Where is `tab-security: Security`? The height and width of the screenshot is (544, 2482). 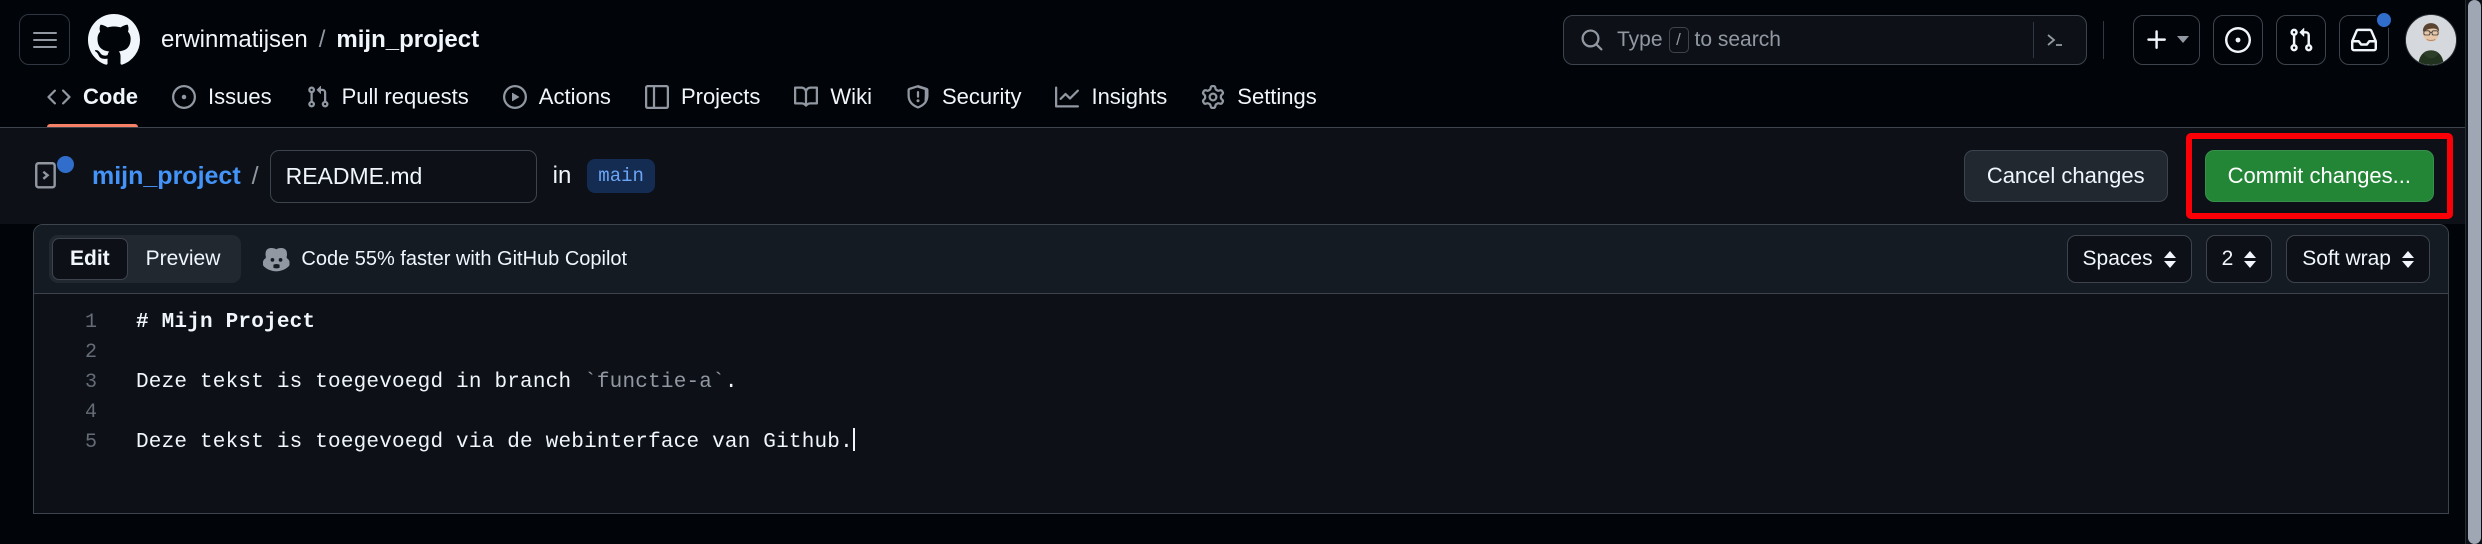
tab-security: Security is located at coordinates (963, 103).